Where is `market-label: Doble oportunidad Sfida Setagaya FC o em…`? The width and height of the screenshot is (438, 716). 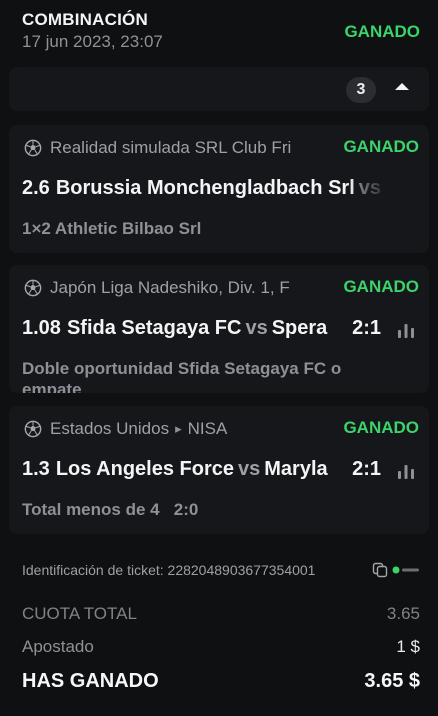
market-label: Doble oportunidad Sfida Setagaya FC o em… is located at coordinates (182, 376).